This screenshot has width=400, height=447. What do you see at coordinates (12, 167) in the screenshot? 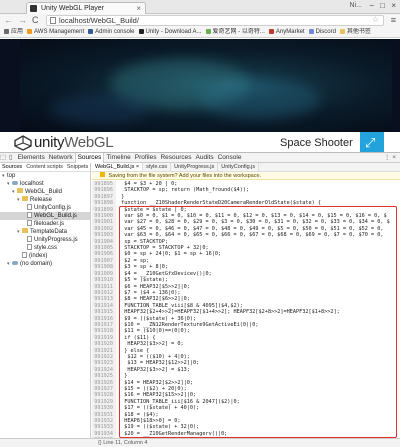
I see `navigator-tab: Sources` at bounding box center [12, 167].